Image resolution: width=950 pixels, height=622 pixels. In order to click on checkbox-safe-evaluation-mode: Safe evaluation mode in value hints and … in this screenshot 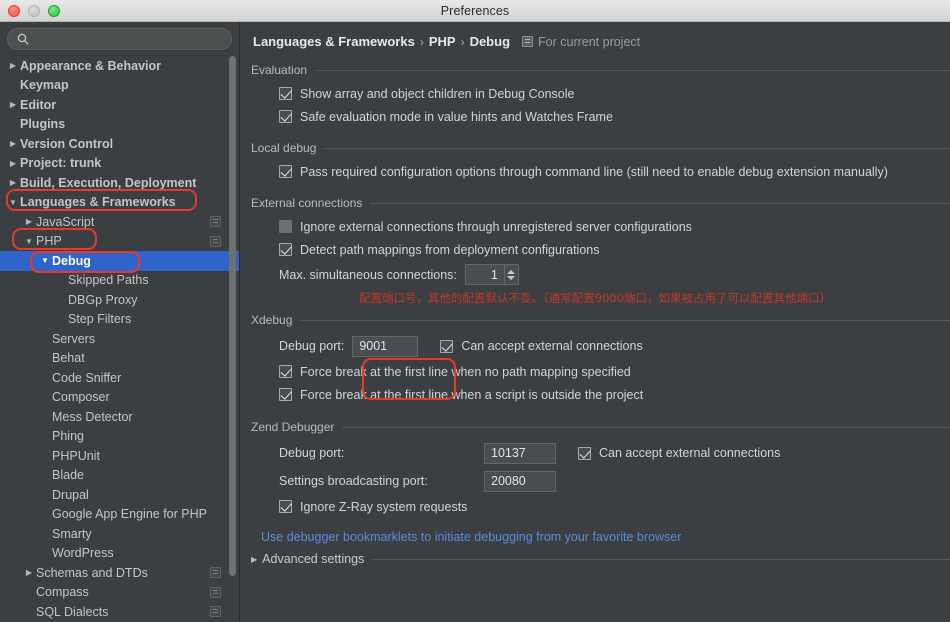, I will do `click(600, 116)`.